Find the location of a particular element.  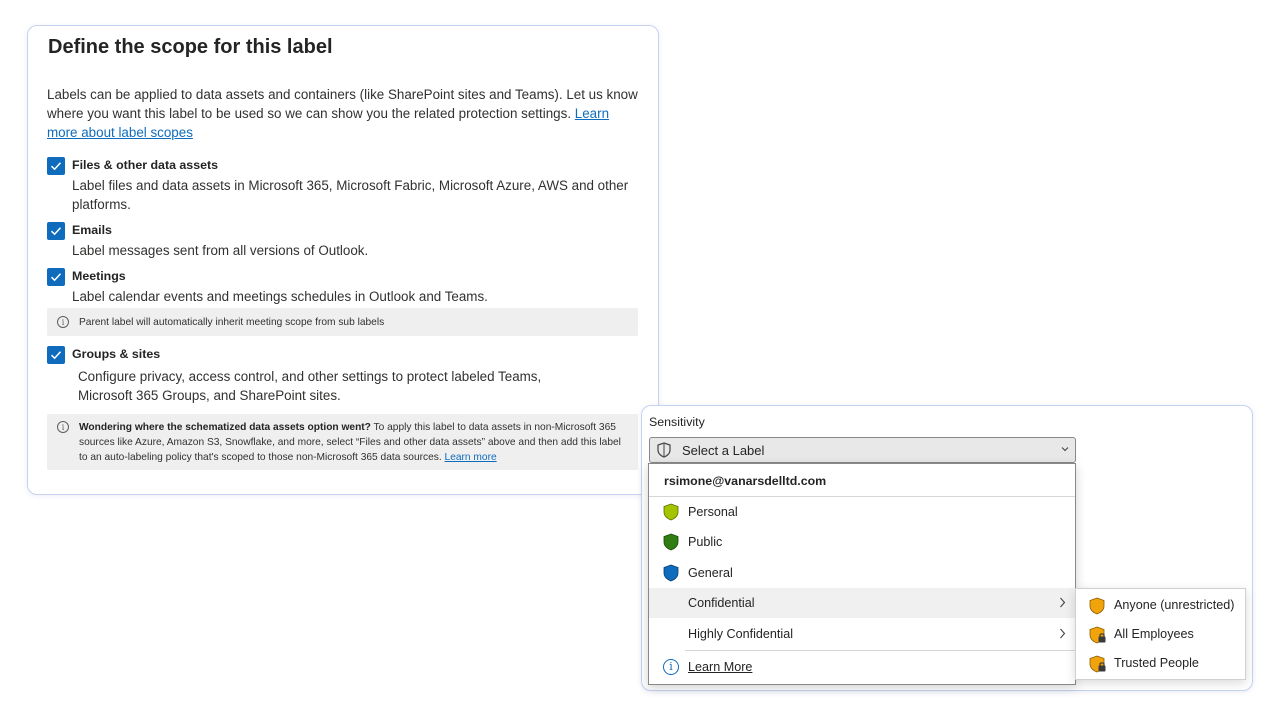

groups-sites-checkbox is located at coordinates (56, 355).